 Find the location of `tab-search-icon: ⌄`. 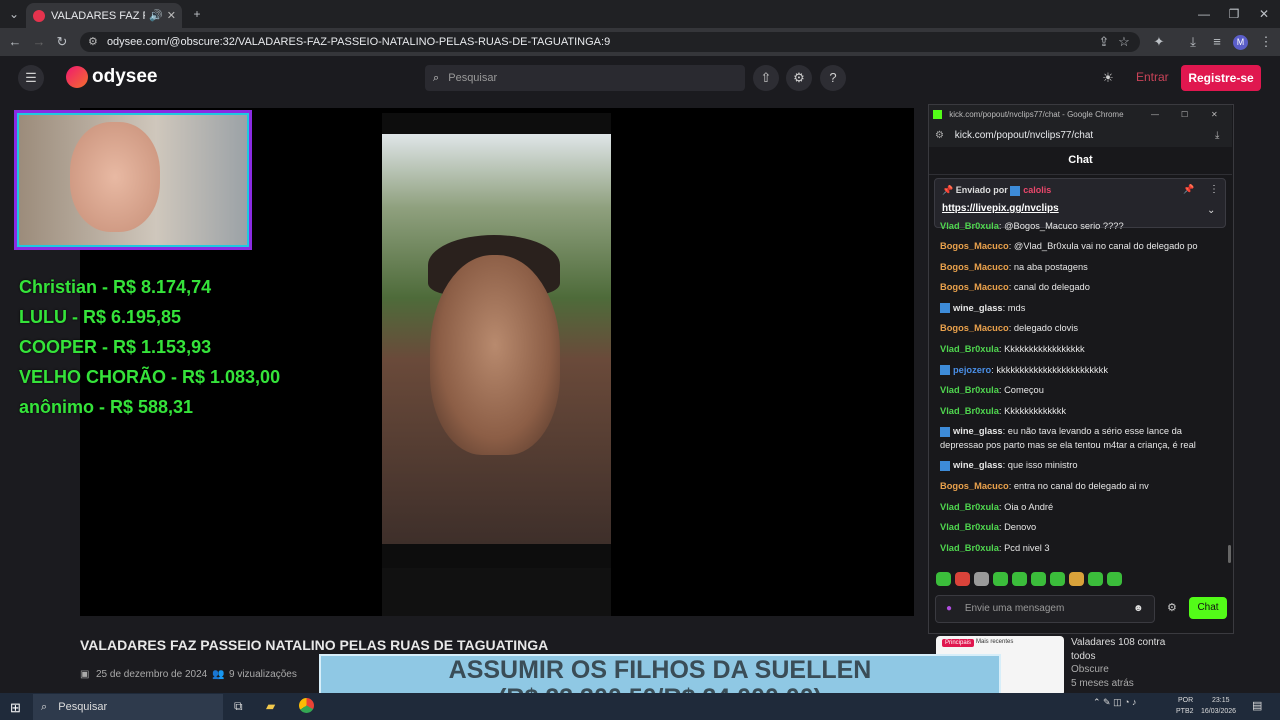

tab-search-icon: ⌄ is located at coordinates (14, 14).